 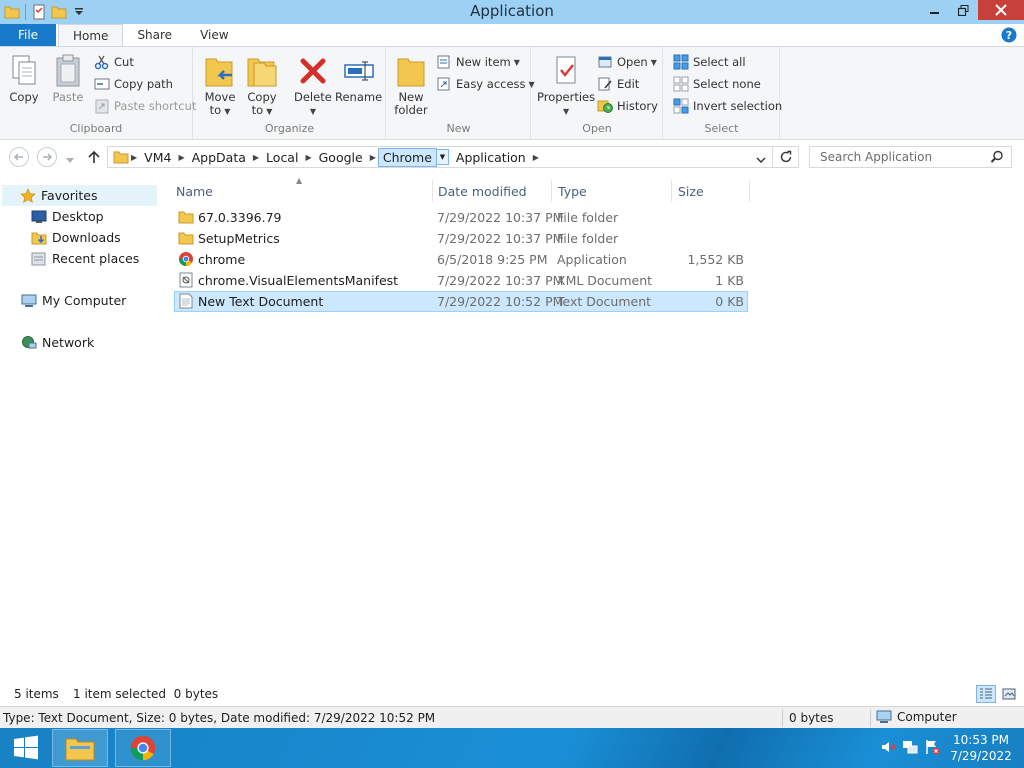 I want to click on ribbon-home: Copy Paste Cut Copy path Paste shortcut, so click(x=512, y=93).